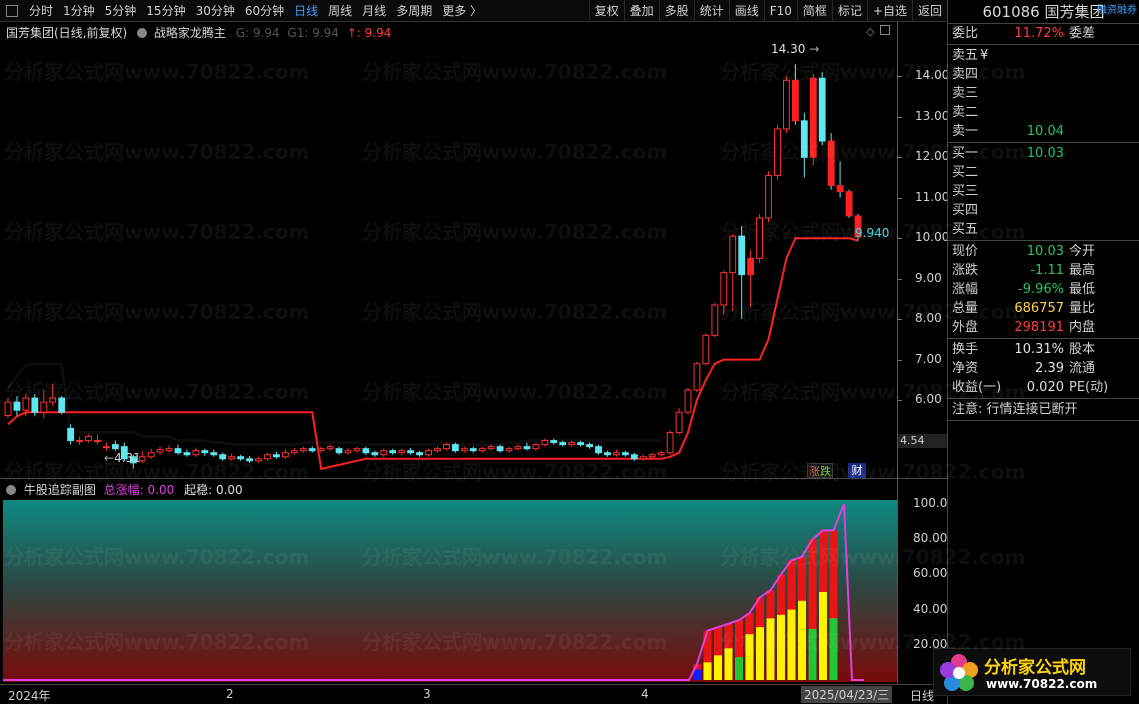  Describe the element at coordinates (676, 11) in the screenshot. I see `toolbar-action-2: 多股` at that location.